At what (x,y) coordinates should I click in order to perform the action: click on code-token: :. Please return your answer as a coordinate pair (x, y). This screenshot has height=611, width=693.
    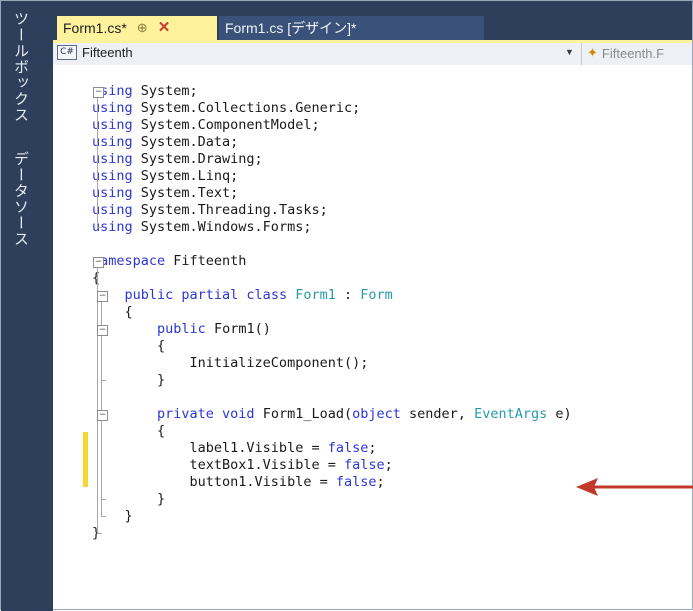
    Looking at the image, I should click on (348, 295).